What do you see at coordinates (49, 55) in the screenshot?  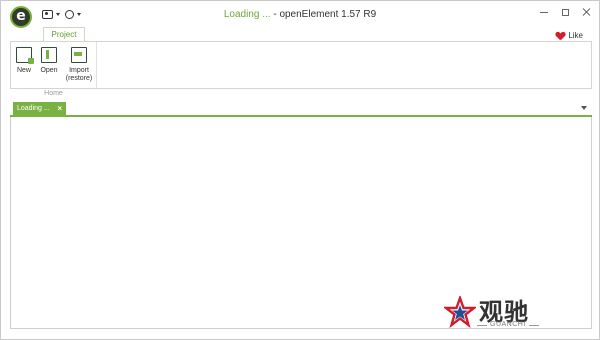 I see `open-file-icon` at bounding box center [49, 55].